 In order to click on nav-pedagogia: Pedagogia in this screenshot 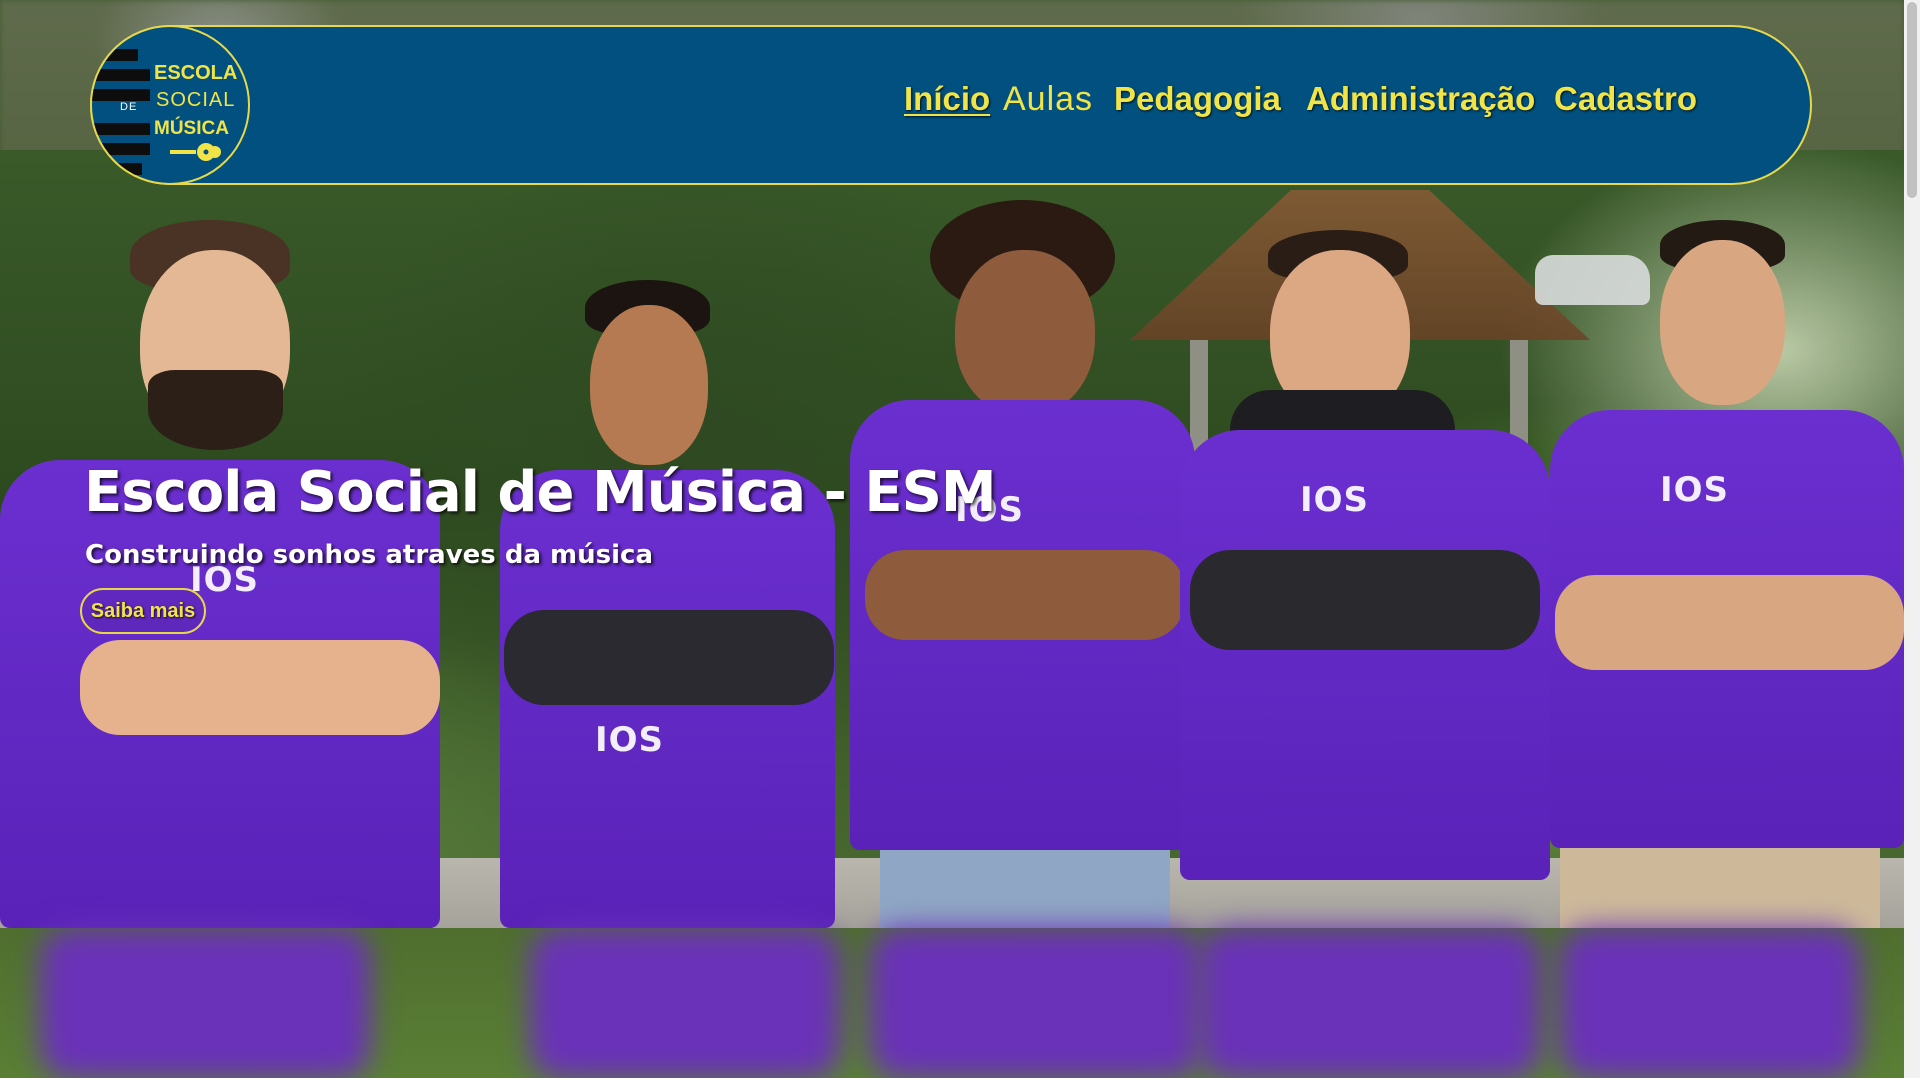, I will do `click(1197, 99)`.